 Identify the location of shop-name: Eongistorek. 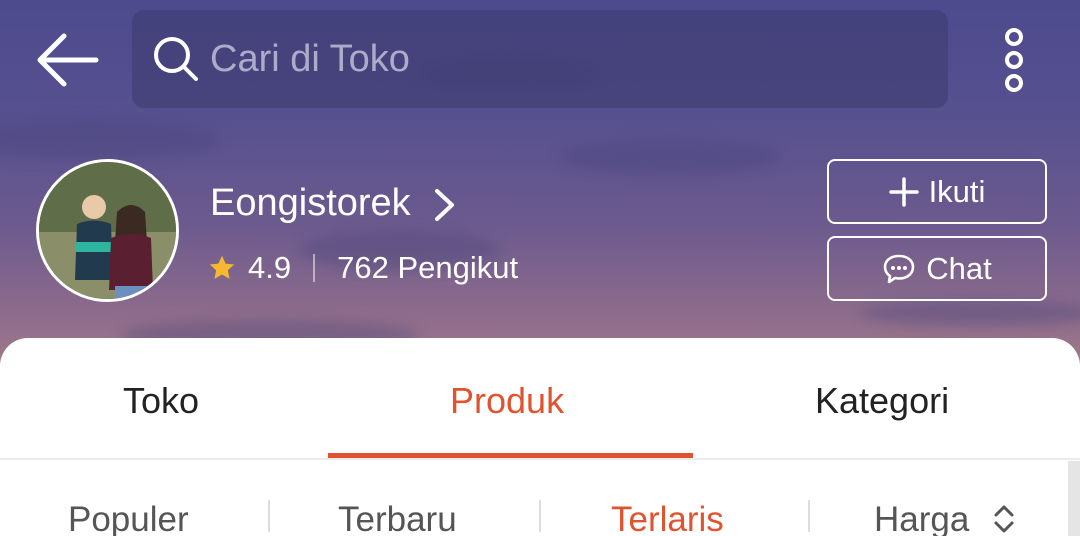
(310, 203).